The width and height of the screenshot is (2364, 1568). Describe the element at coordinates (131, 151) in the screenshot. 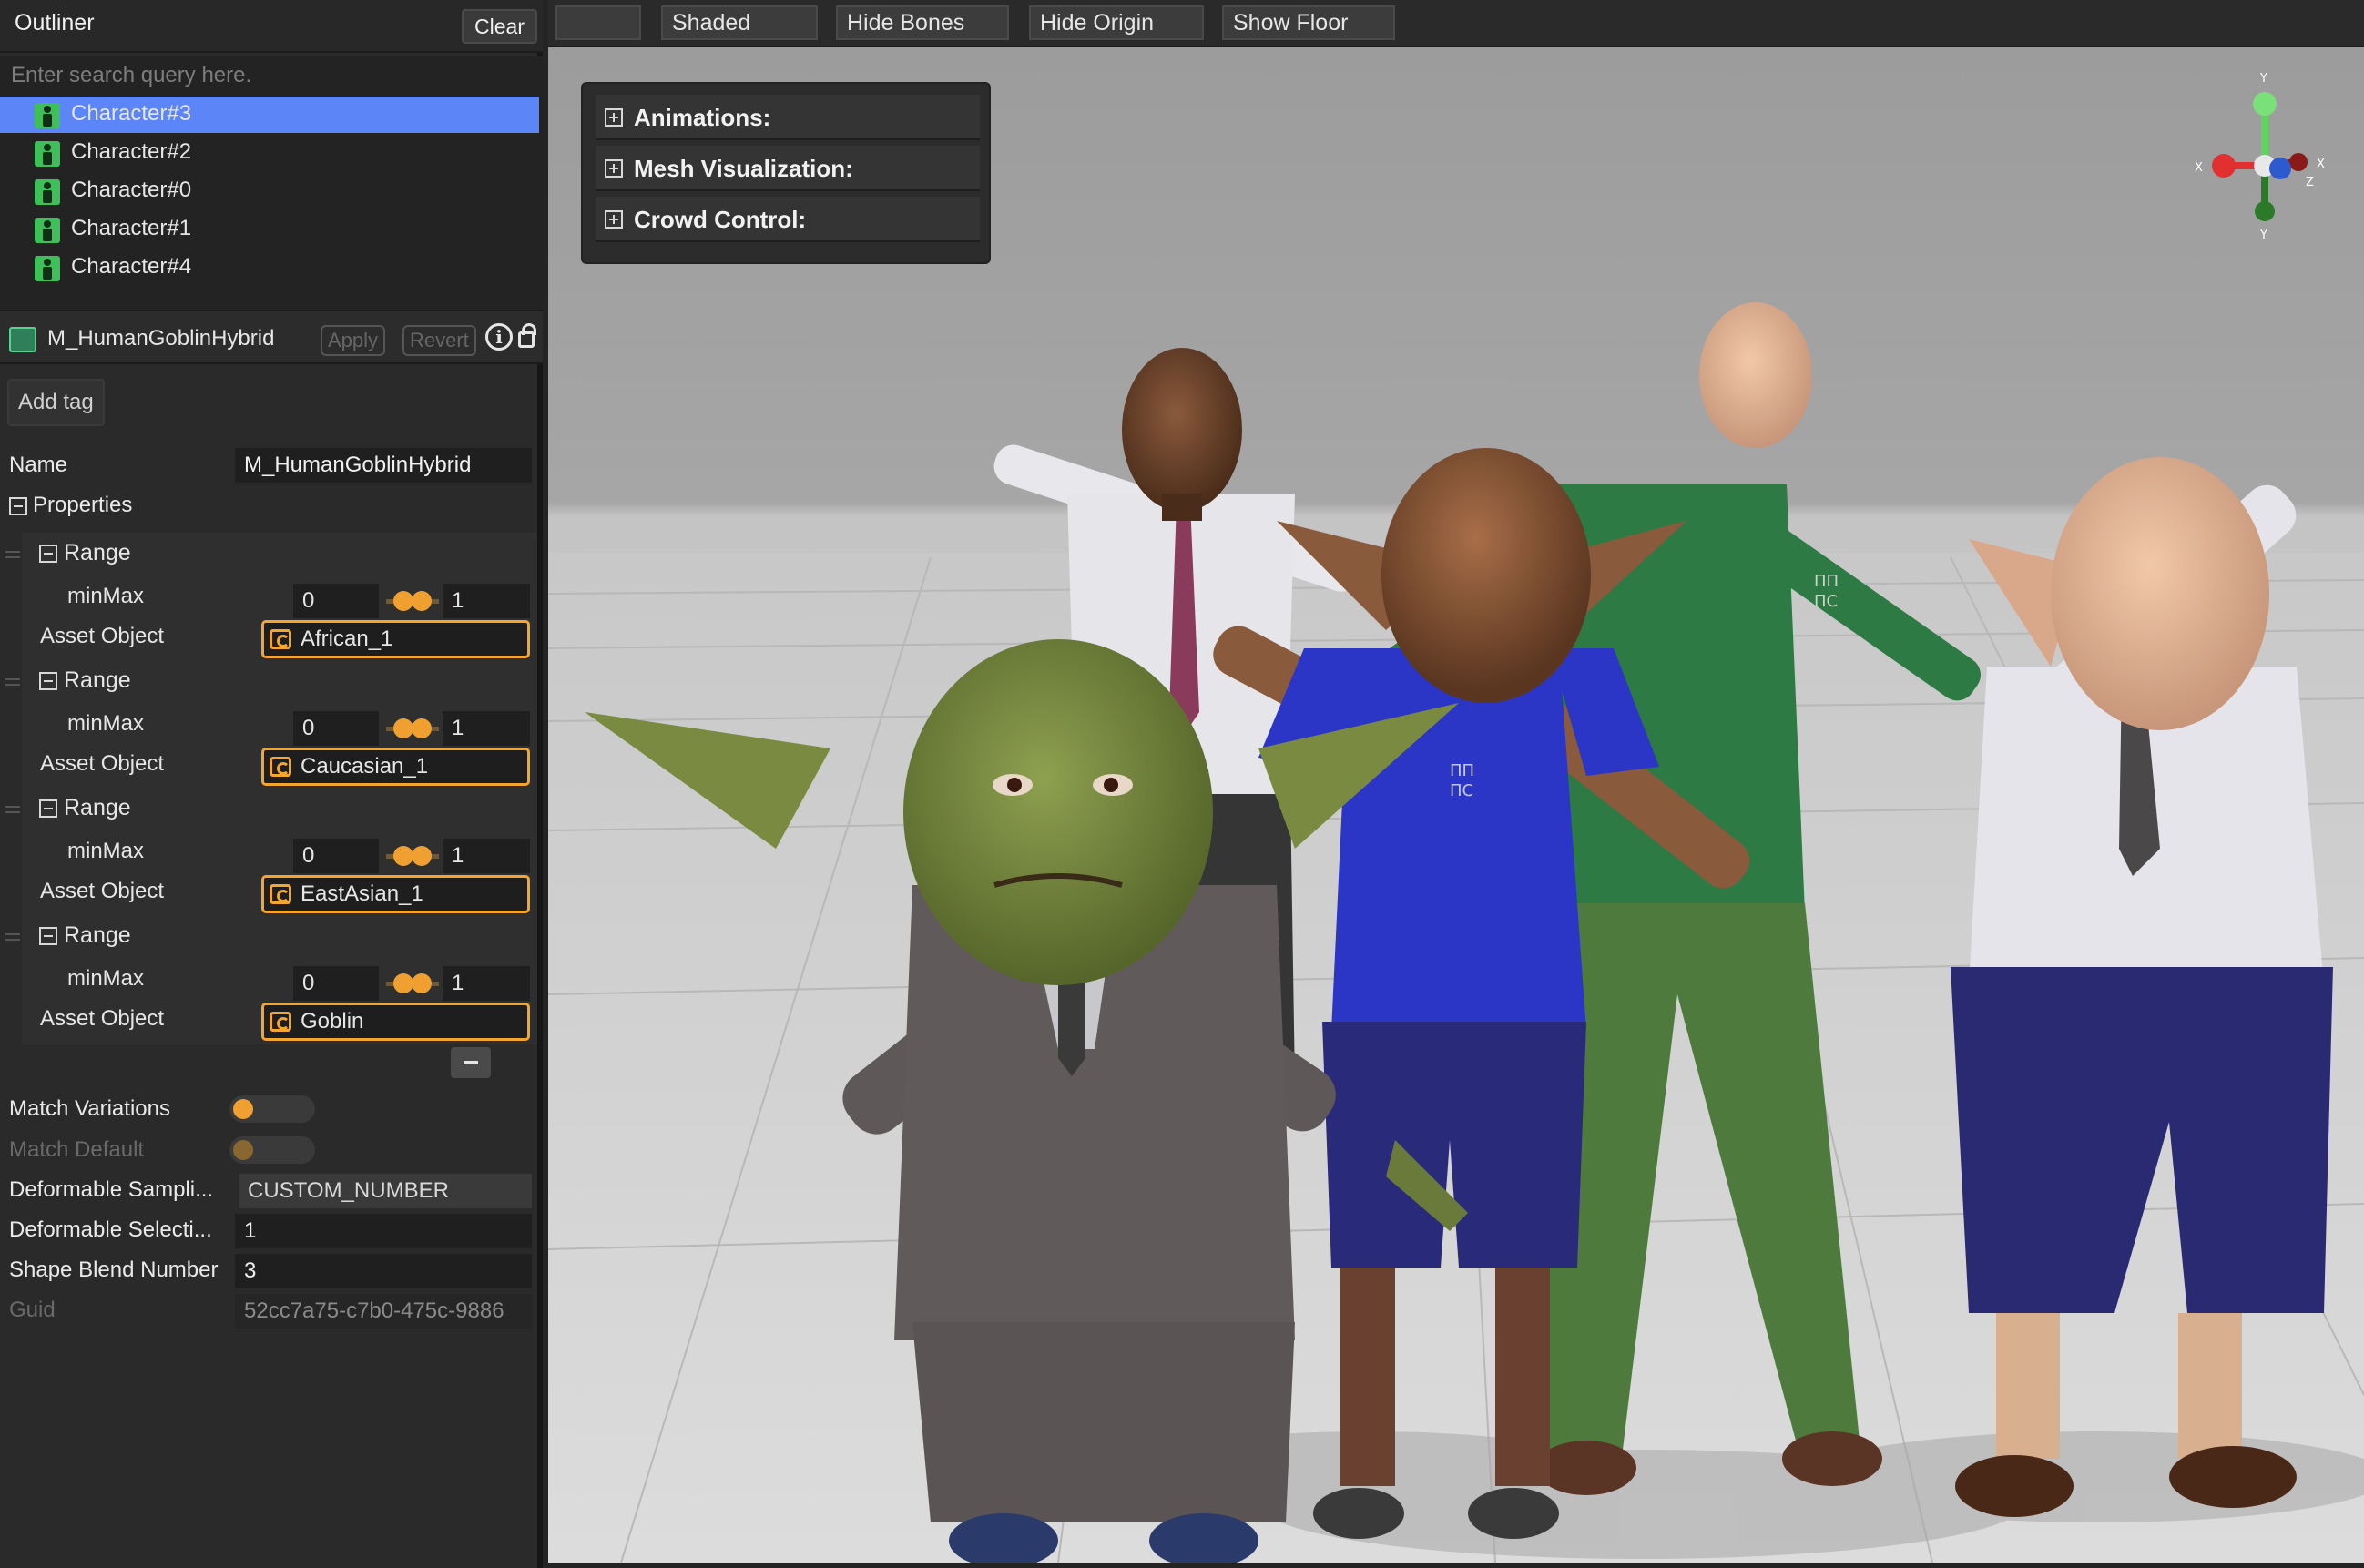

I see `outliner-item-label: Character#2` at that location.